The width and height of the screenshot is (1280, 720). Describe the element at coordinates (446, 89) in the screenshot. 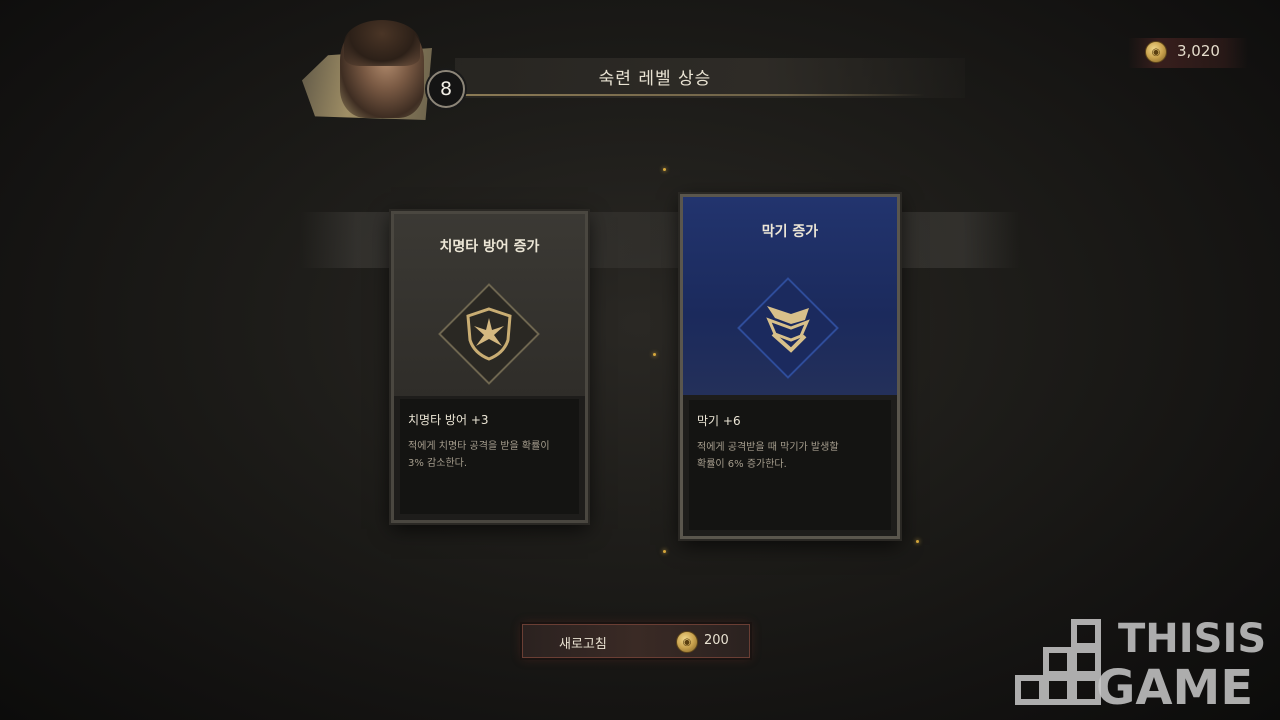

I see `level-badge: 8` at that location.